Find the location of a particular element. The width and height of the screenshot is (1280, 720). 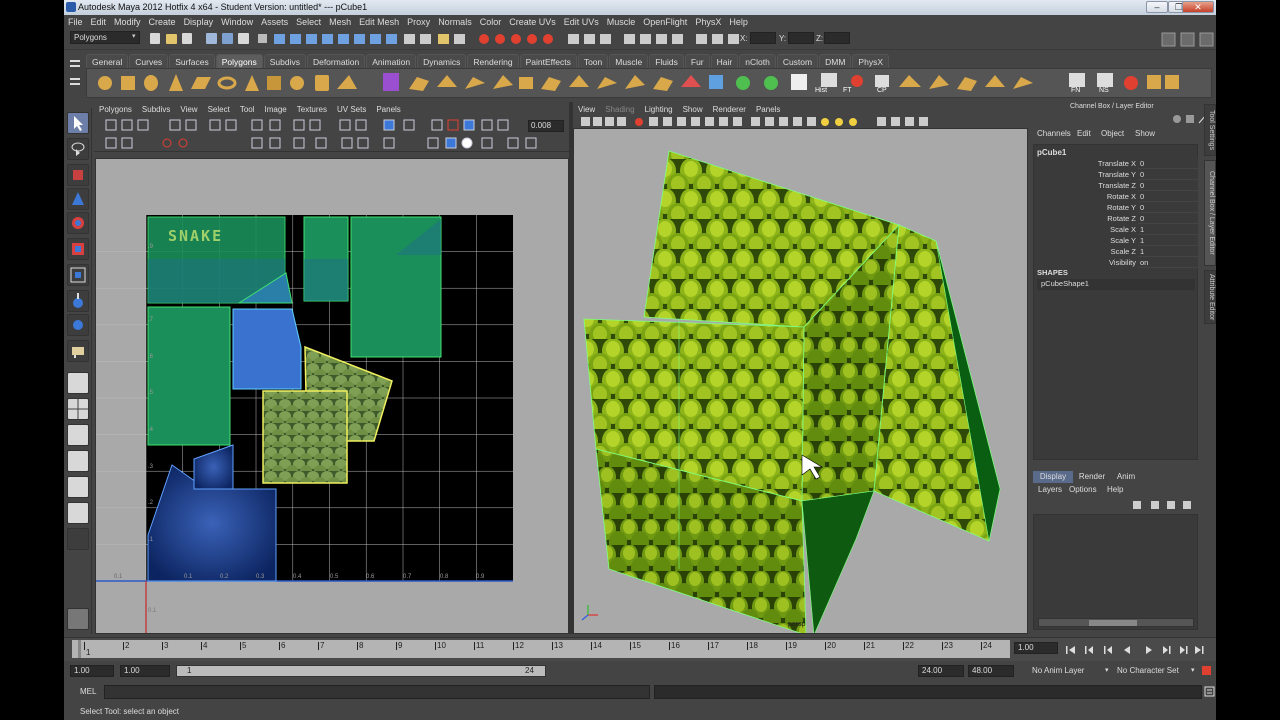

current-time-marker is located at coordinates (79, 649).